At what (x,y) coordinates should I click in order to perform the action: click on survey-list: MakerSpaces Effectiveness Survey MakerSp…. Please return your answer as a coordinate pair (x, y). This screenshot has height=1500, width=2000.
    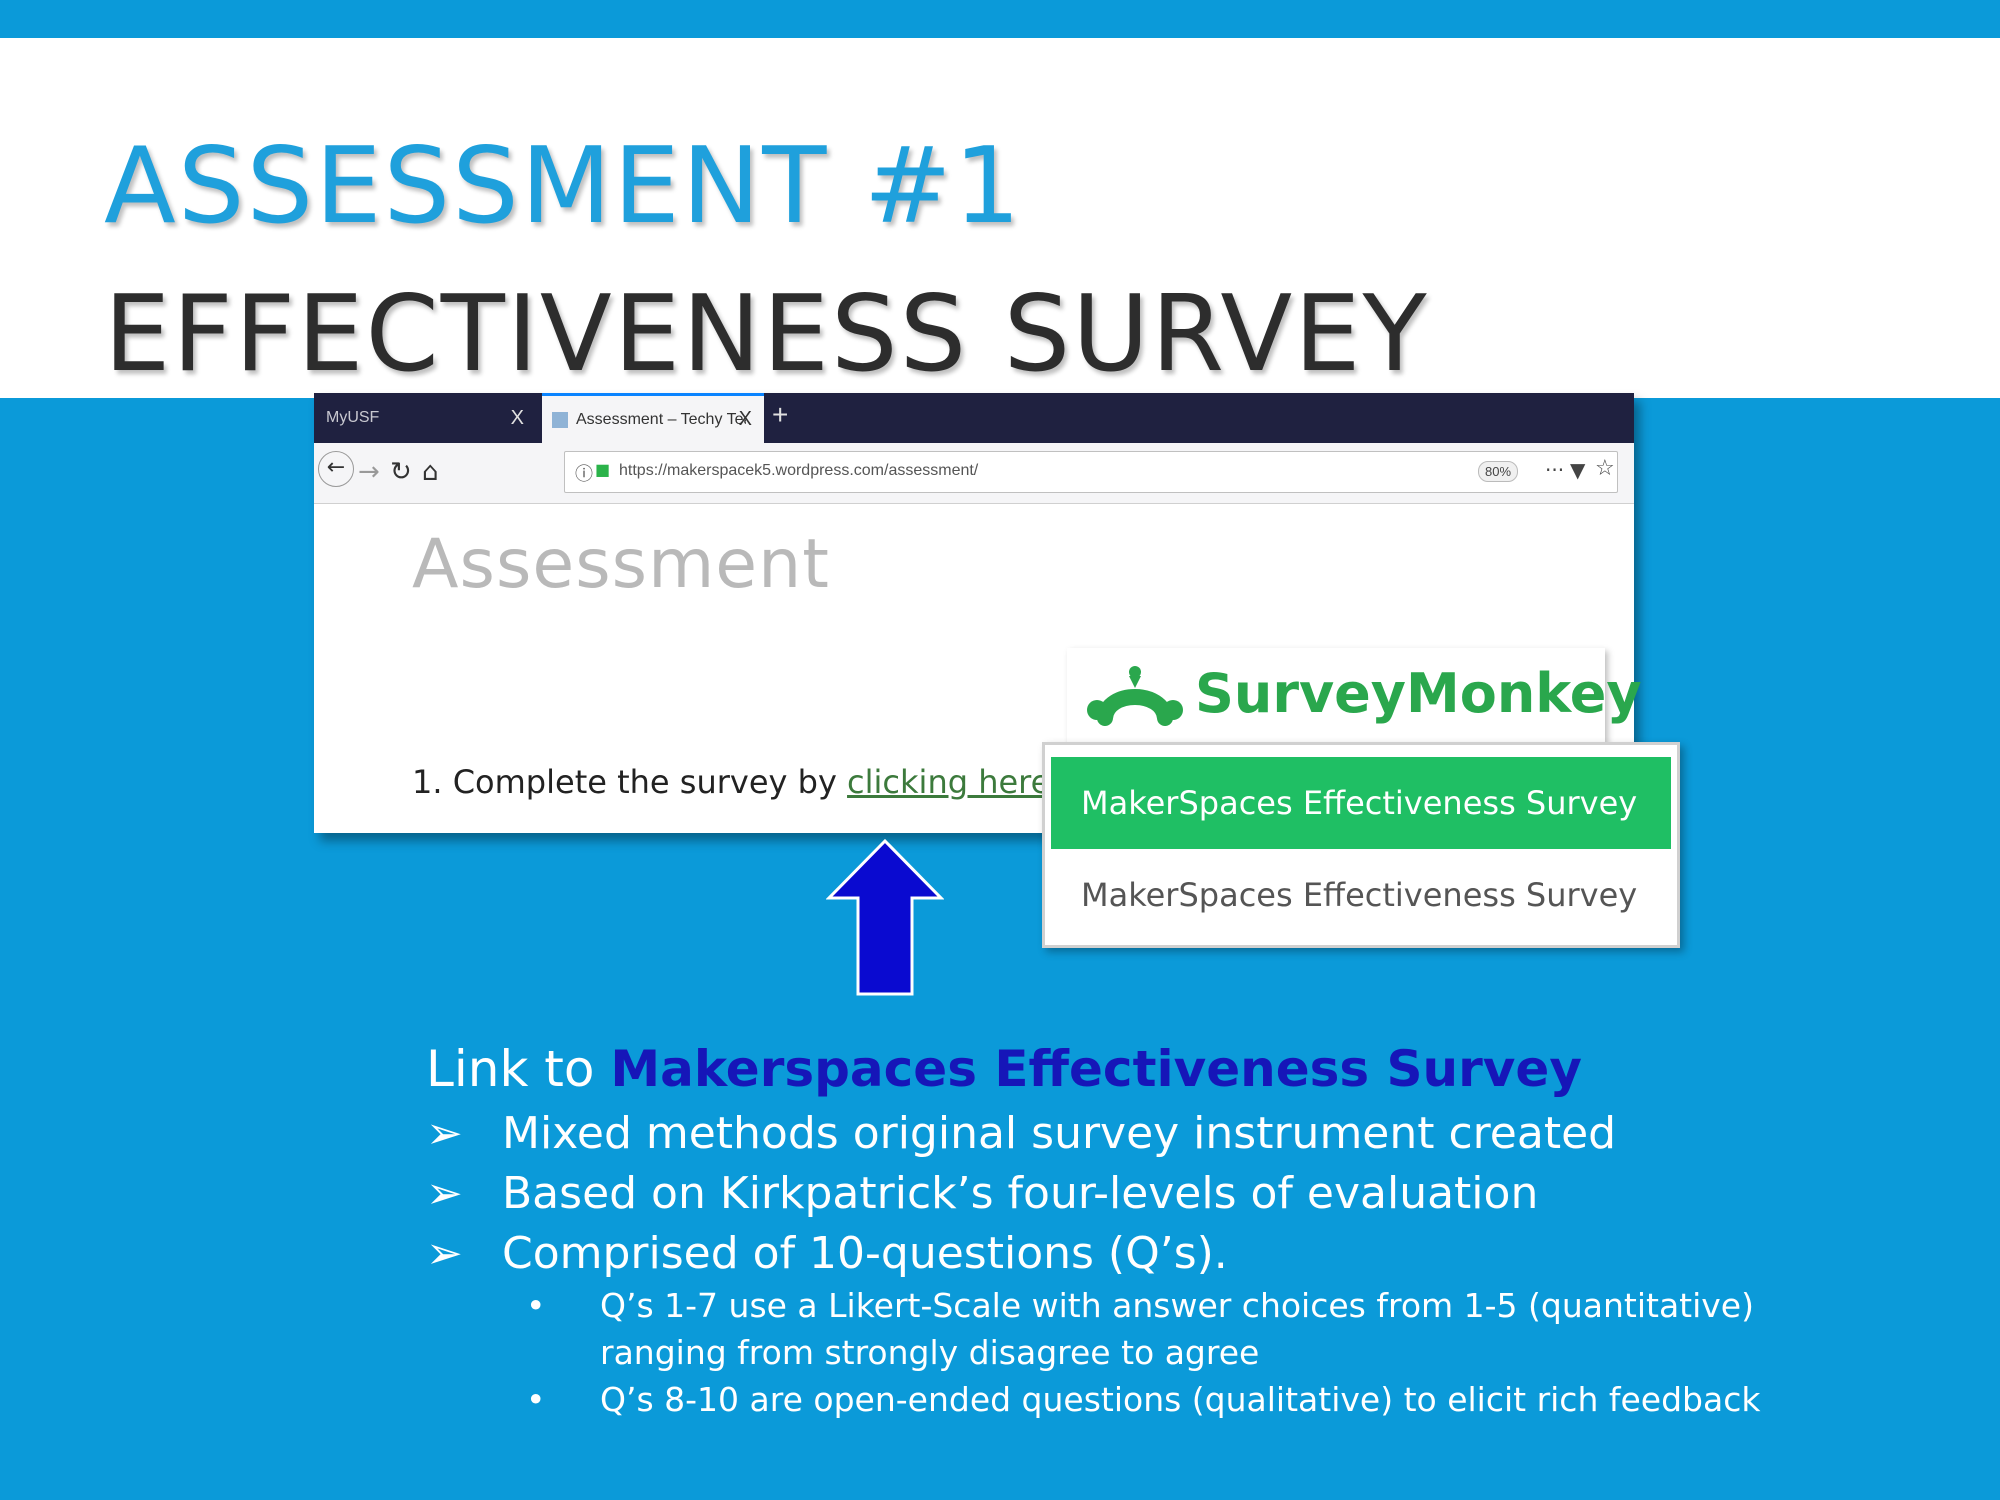
    Looking at the image, I should click on (1361, 845).